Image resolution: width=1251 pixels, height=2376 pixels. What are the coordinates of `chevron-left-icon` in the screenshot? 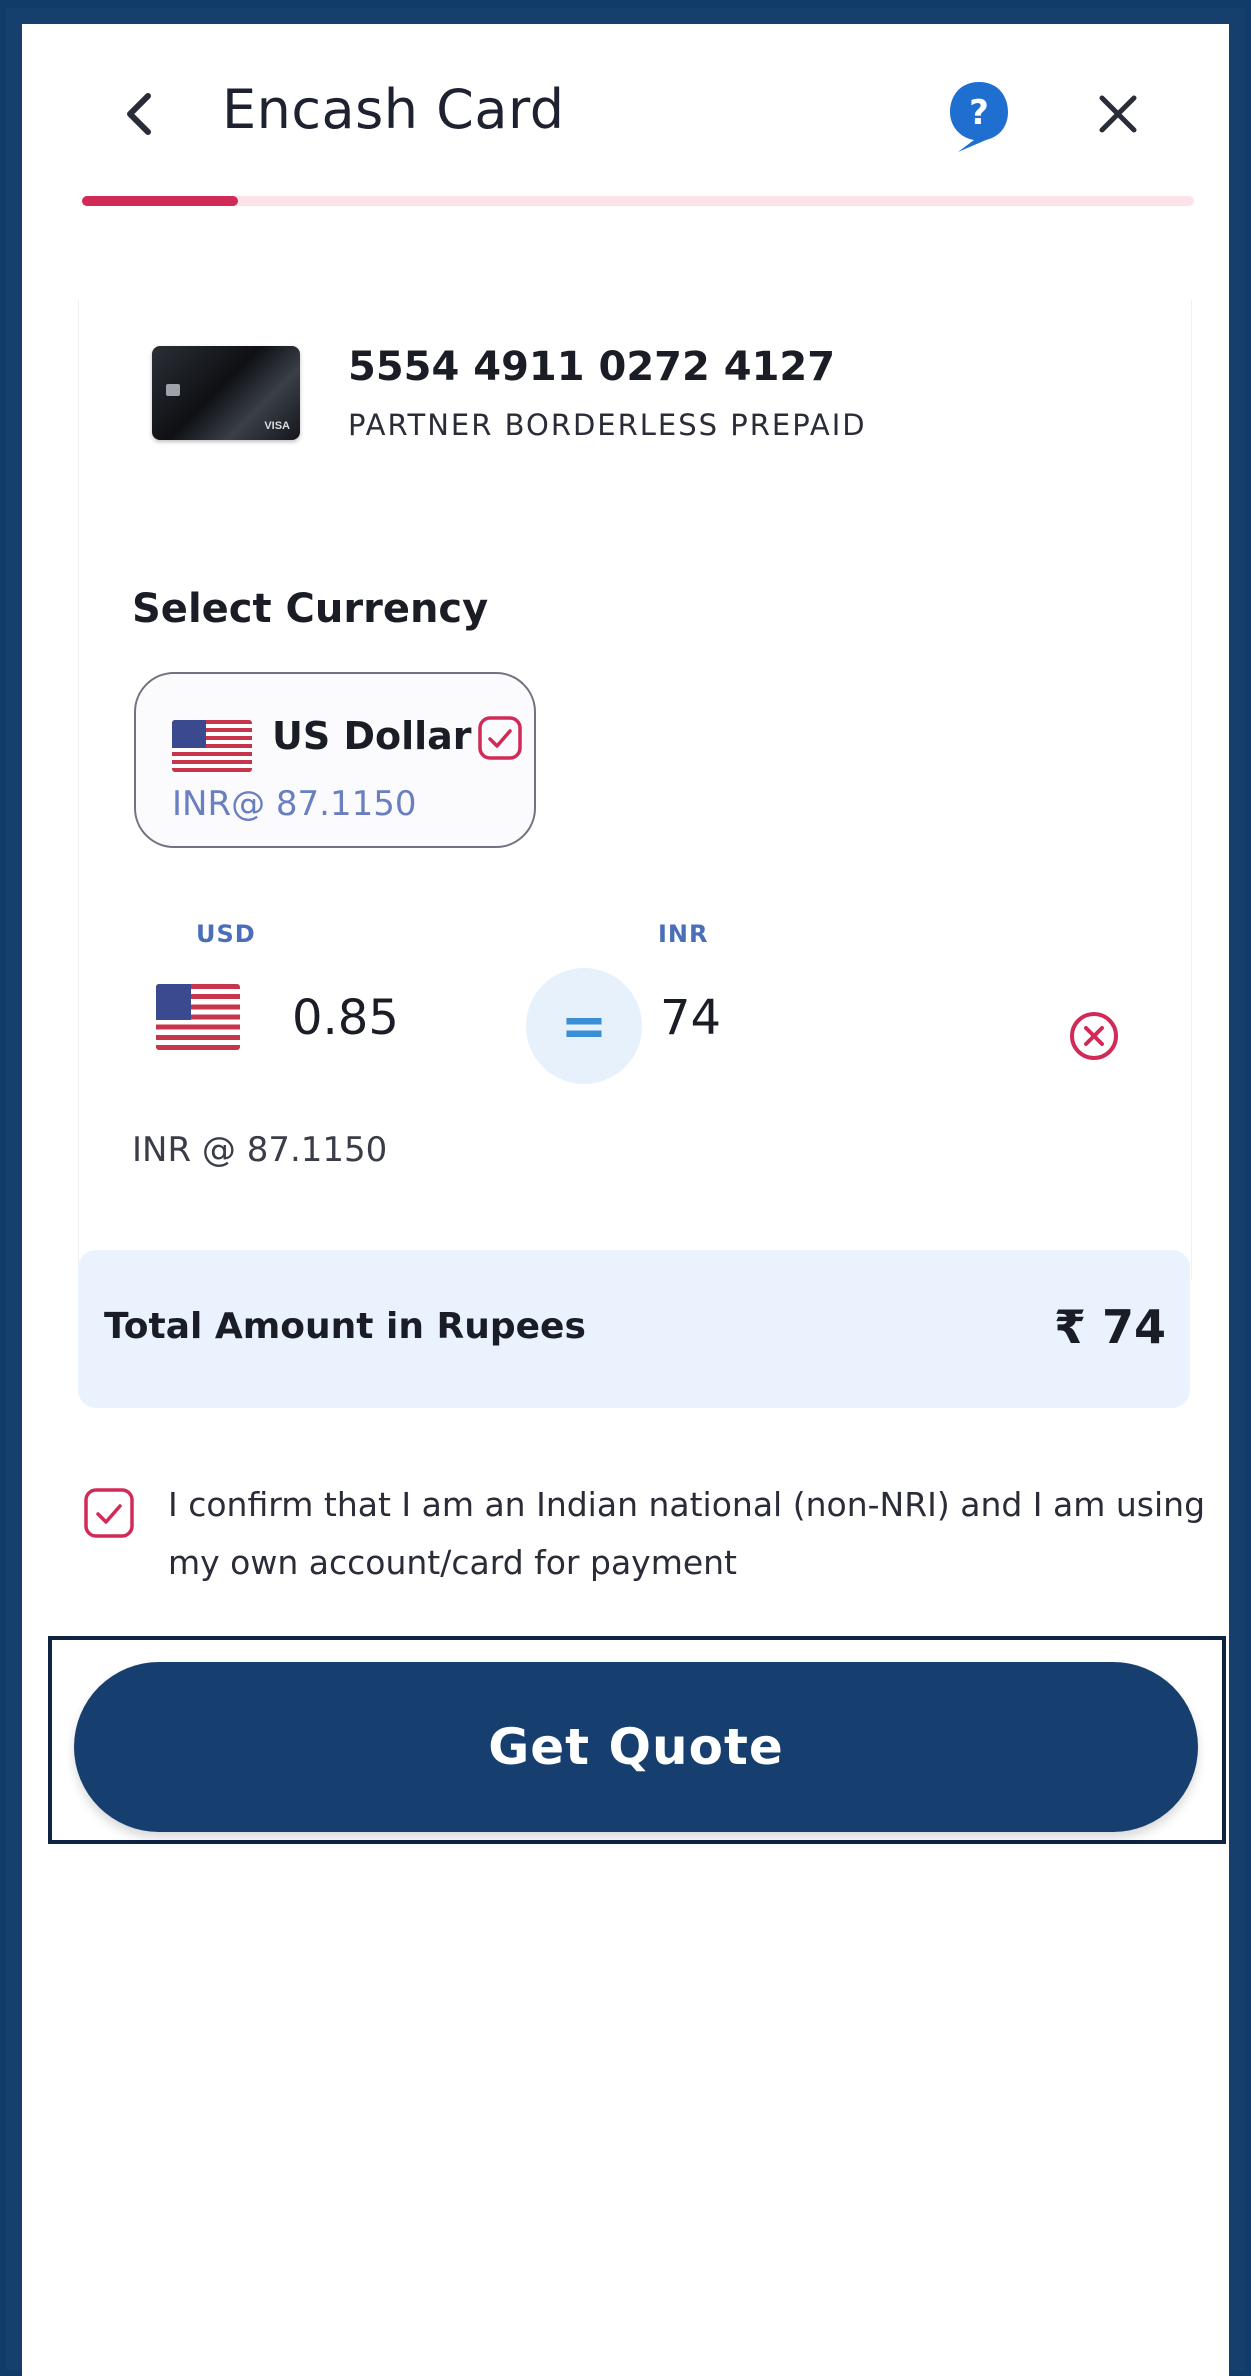 It's located at (139, 114).